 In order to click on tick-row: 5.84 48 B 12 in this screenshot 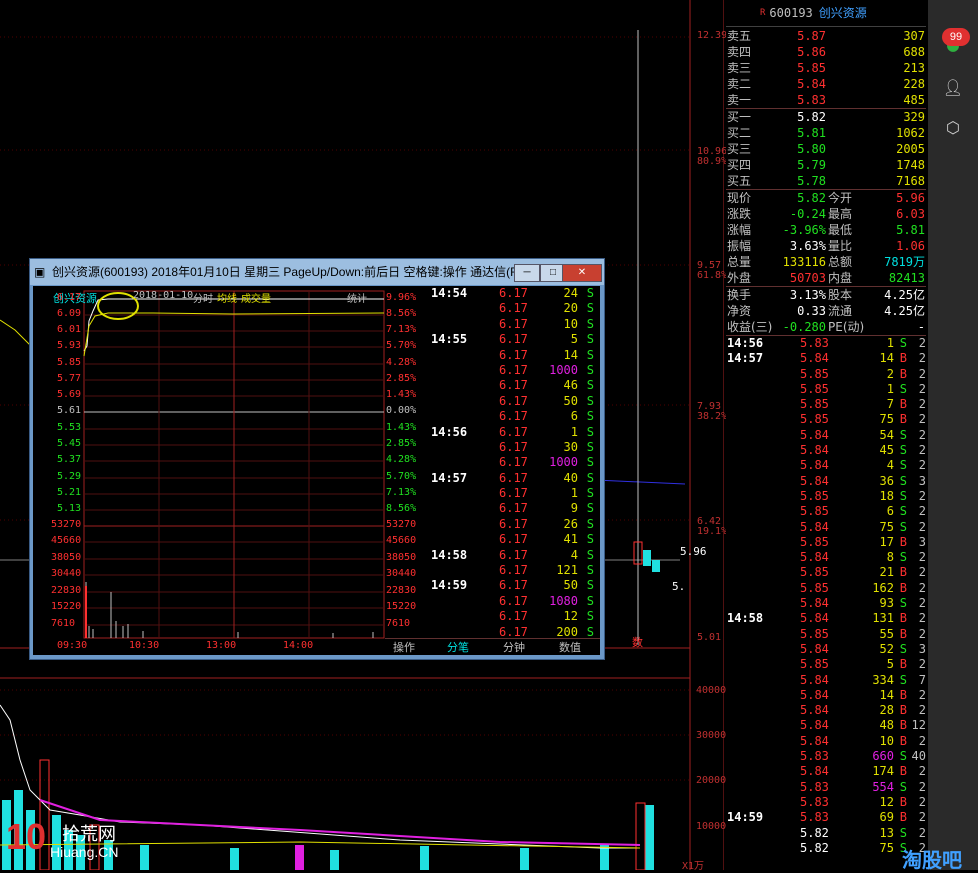, I will do `click(826, 725)`.